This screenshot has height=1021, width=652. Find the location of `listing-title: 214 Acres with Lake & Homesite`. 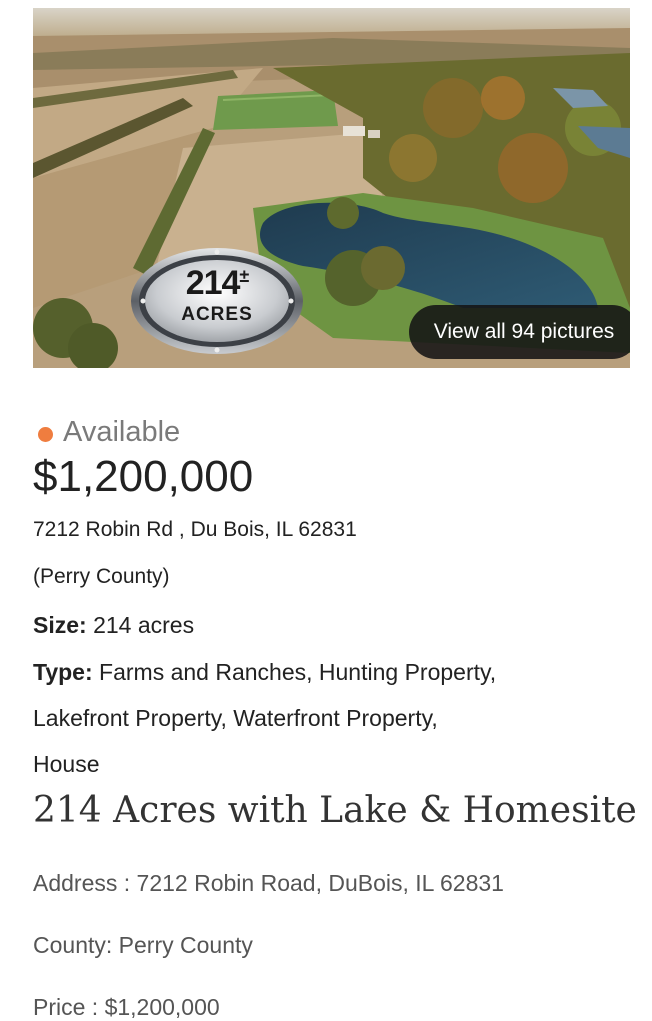

listing-title: 214 Acres with Lake & Homesite is located at coordinates (335, 810).